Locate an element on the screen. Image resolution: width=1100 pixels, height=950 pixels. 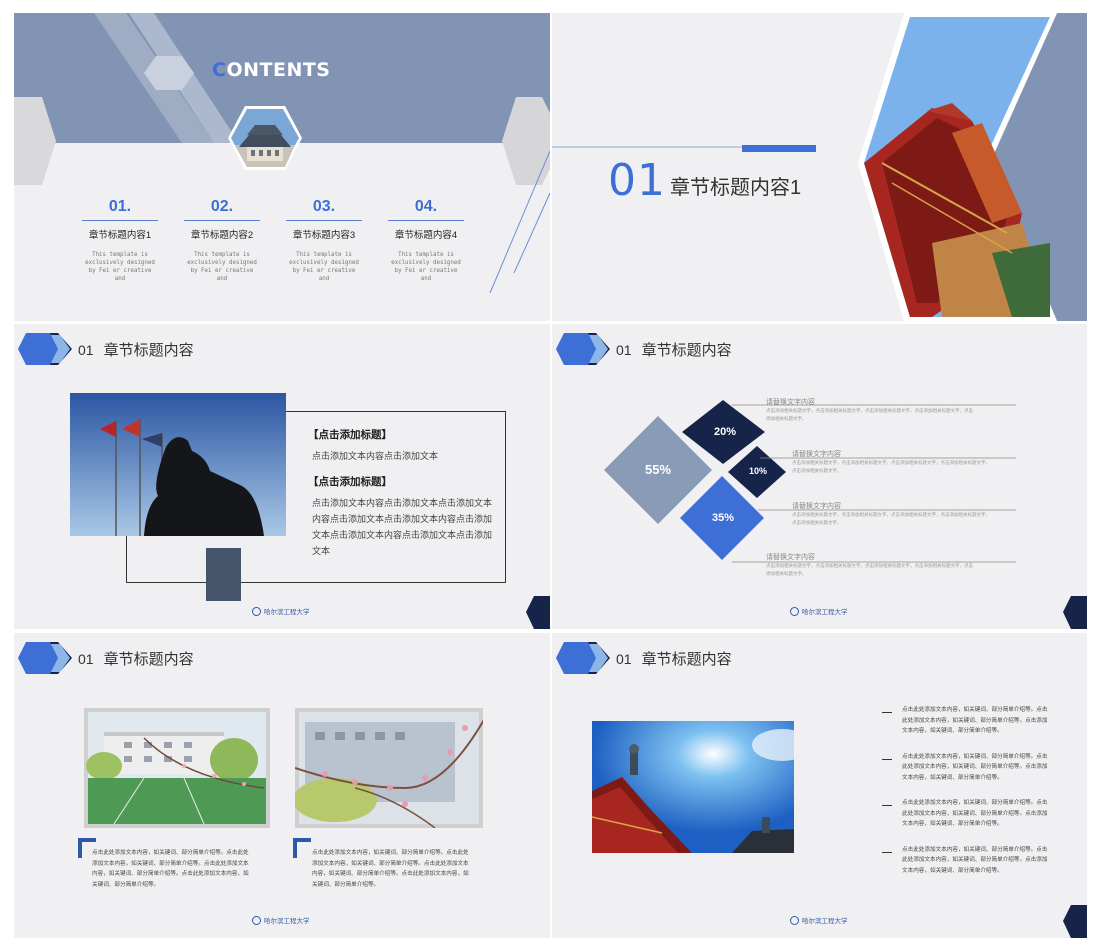
item-number: 03. is located at coordinates (324, 209).